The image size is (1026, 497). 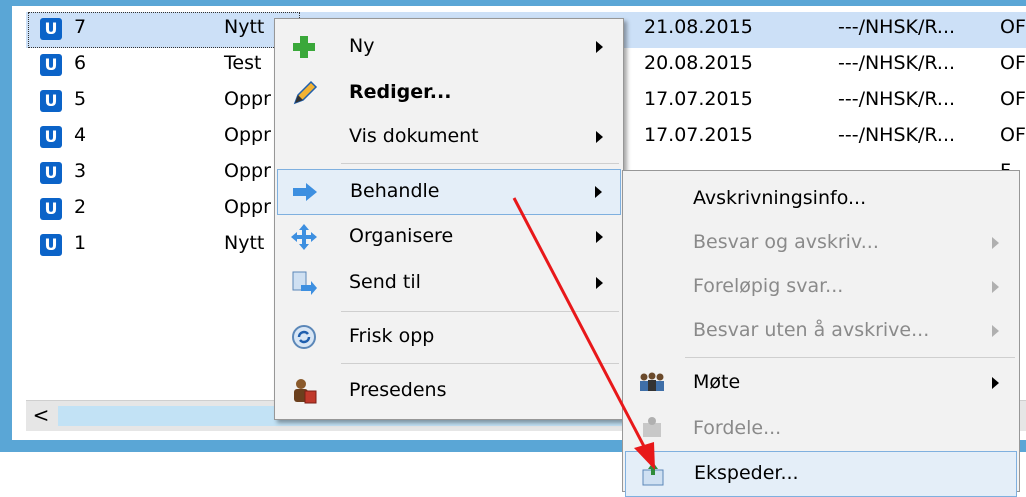 What do you see at coordinates (398, 390) in the screenshot?
I see `menu-item-label: Presedens` at bounding box center [398, 390].